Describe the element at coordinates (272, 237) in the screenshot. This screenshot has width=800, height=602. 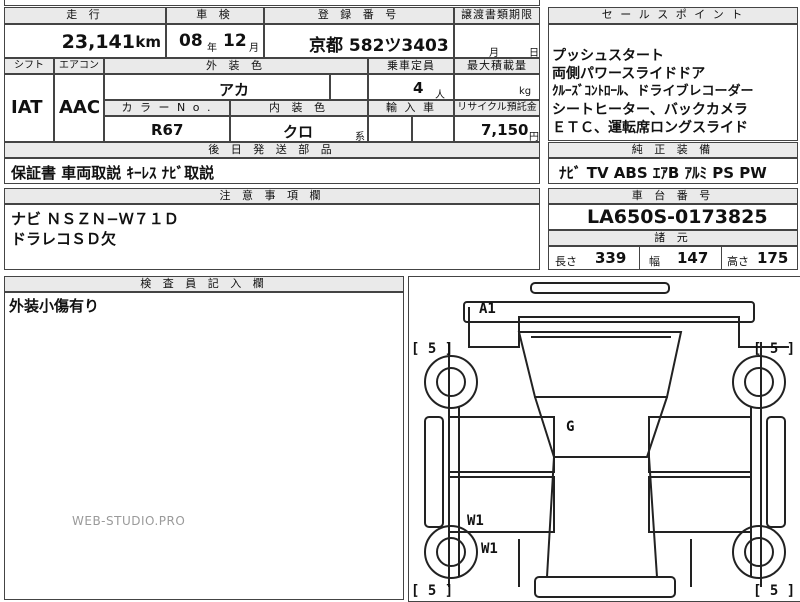
I see `notes-panel: ナビ ＮＳＺＮ−Ｗ７１Ｄ ドラレコＳＤ欠` at that location.